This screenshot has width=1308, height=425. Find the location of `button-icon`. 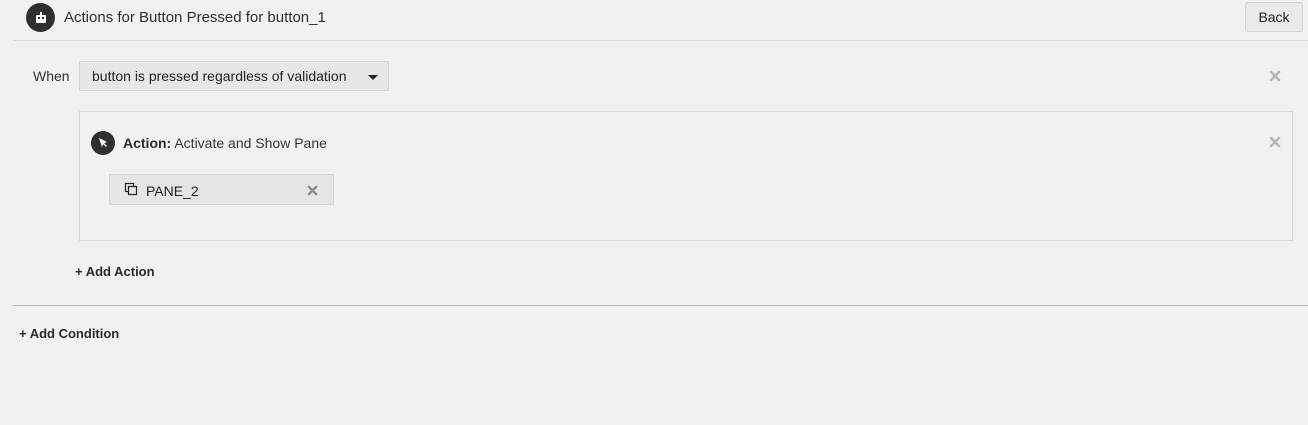

button-icon is located at coordinates (40, 17).